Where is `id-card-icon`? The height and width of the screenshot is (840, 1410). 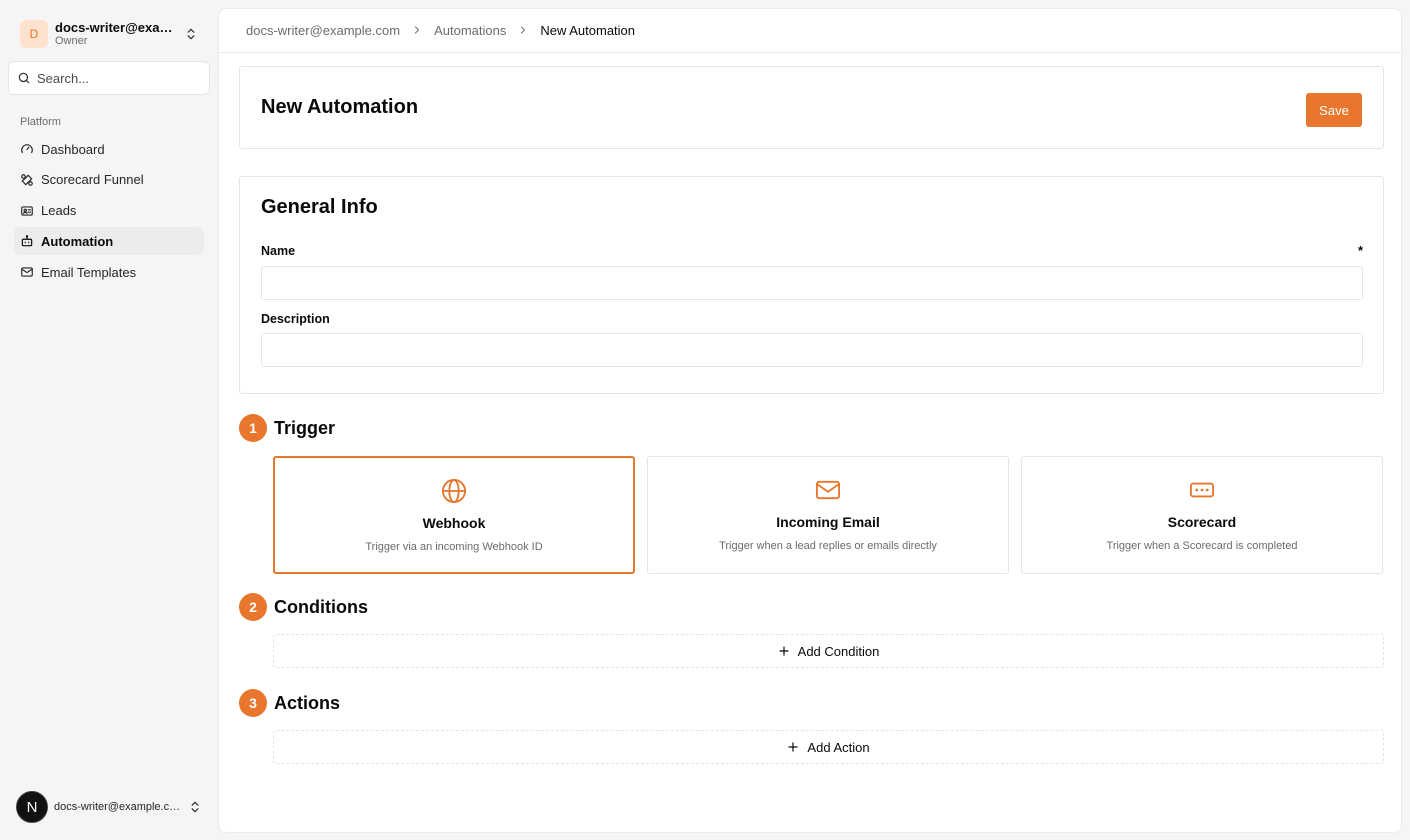 id-card-icon is located at coordinates (27, 210).